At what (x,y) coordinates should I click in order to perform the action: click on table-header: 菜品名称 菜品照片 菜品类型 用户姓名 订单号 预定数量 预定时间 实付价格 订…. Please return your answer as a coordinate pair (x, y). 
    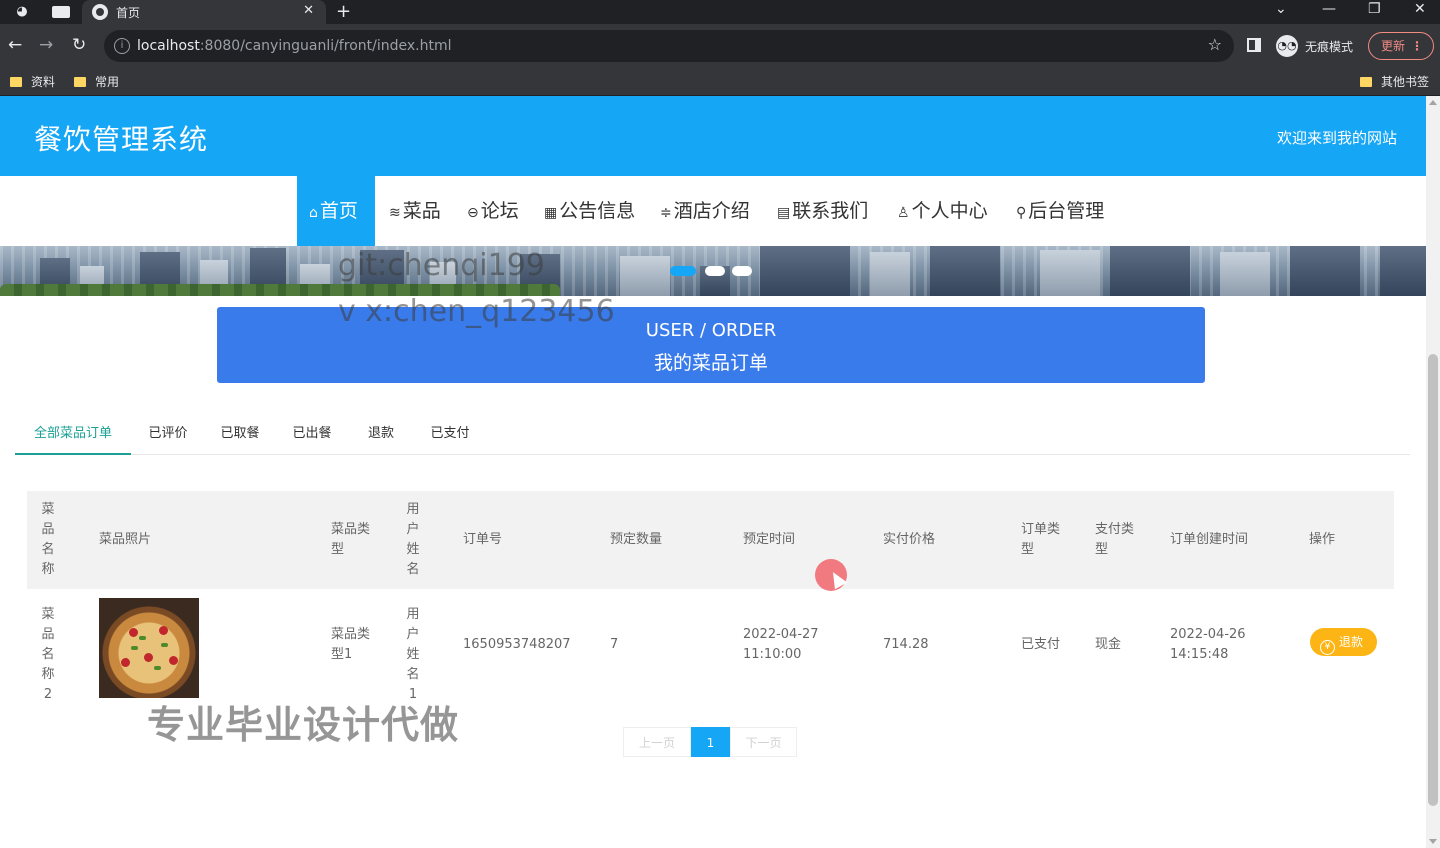
    Looking at the image, I should click on (710, 540).